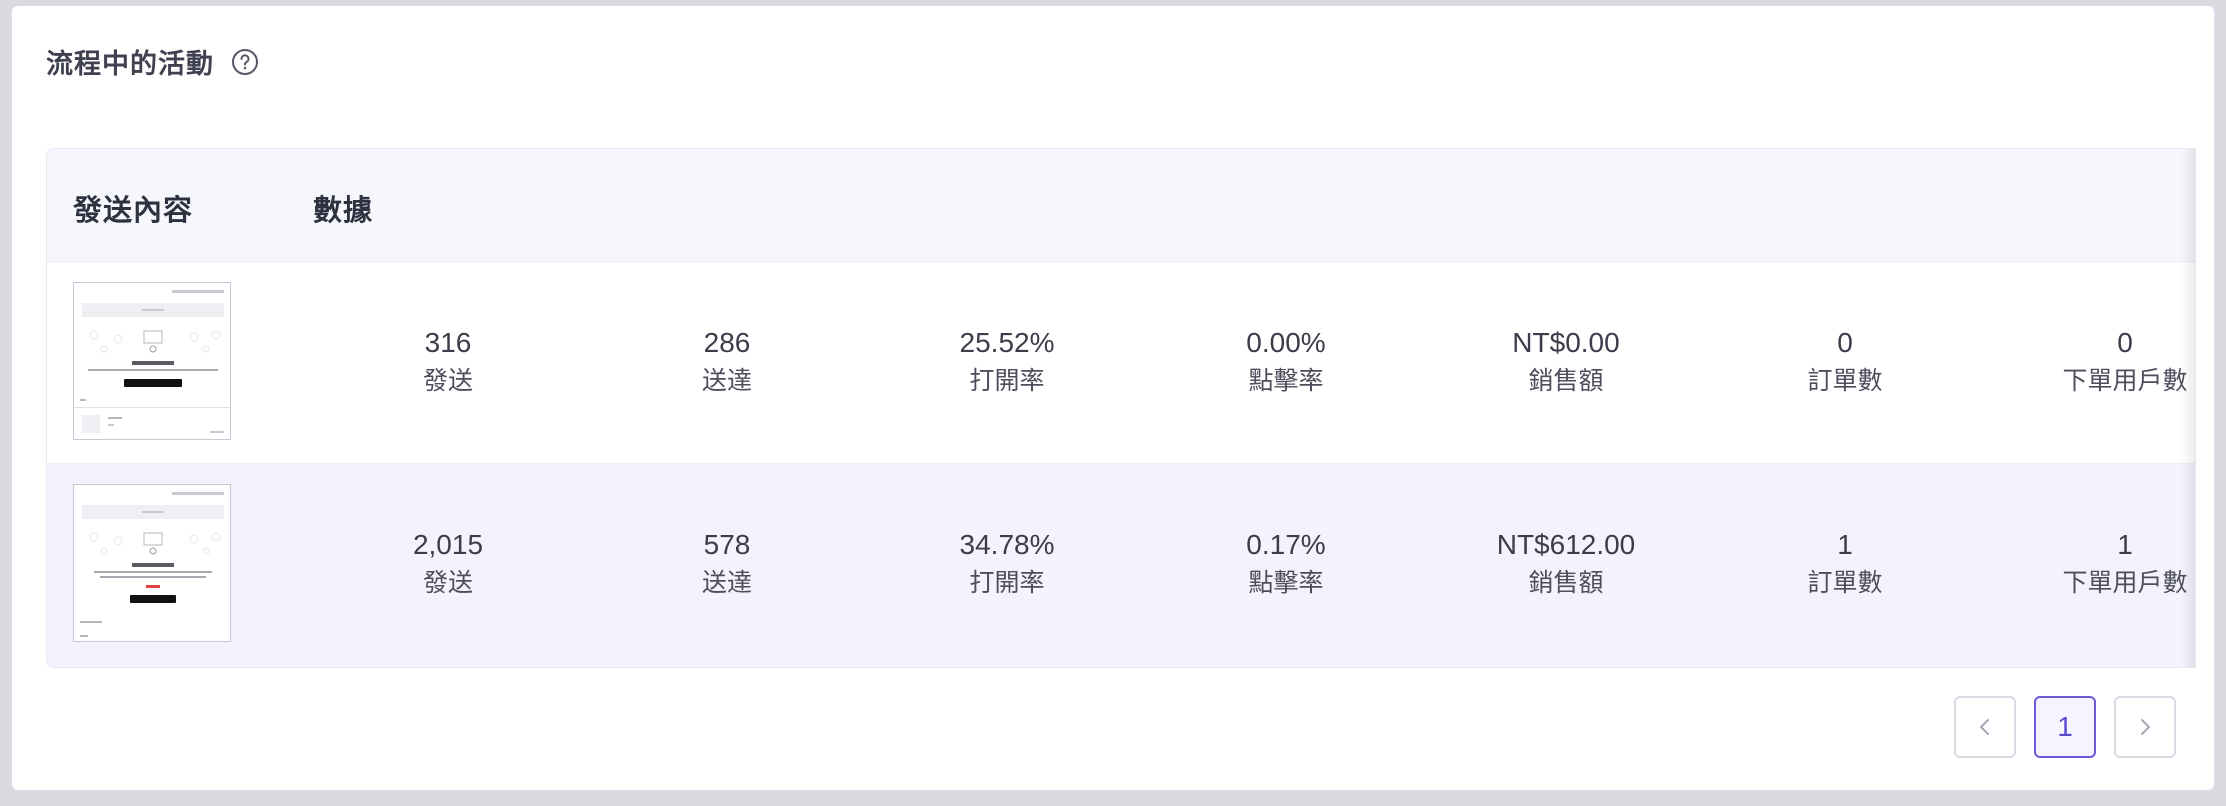 The height and width of the screenshot is (806, 2226). I want to click on metric-delivered: 578 送達, so click(727, 564).